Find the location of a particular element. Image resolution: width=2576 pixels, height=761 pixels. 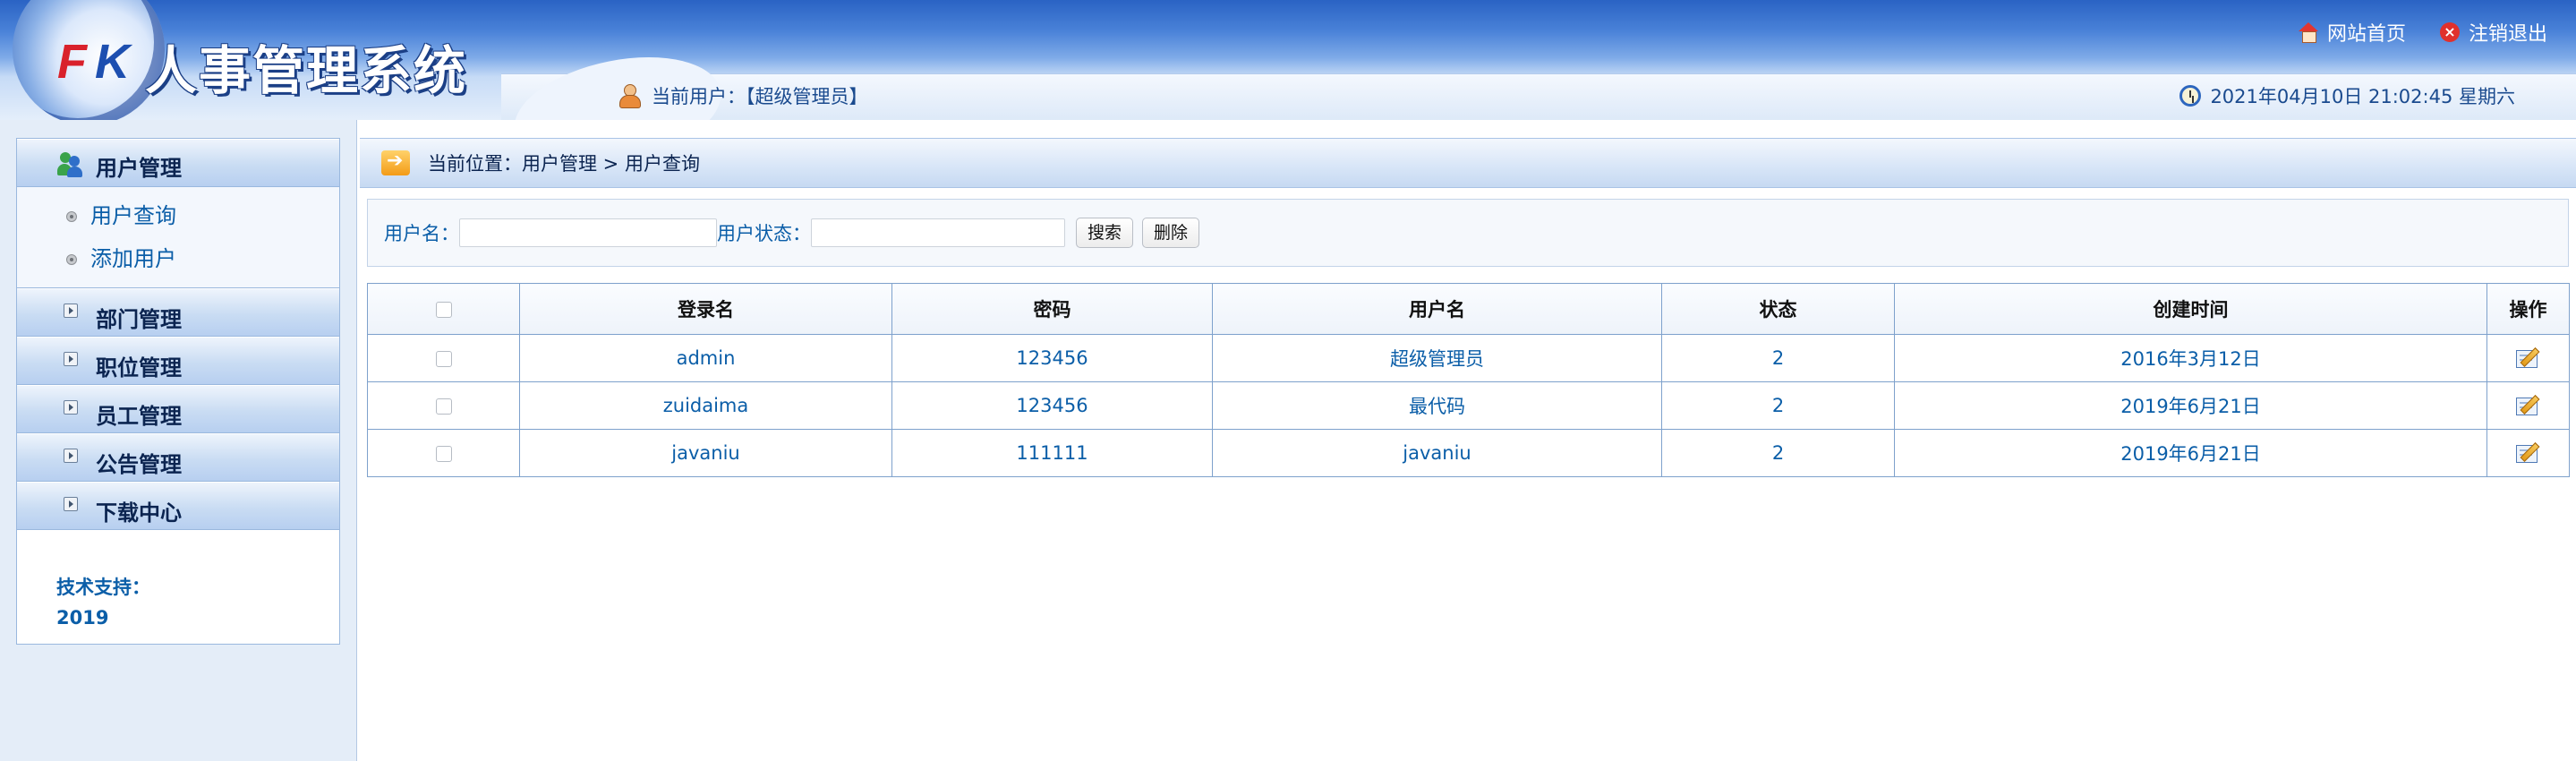

created-cell: 2016年3月12日 is located at coordinates (2190, 358).